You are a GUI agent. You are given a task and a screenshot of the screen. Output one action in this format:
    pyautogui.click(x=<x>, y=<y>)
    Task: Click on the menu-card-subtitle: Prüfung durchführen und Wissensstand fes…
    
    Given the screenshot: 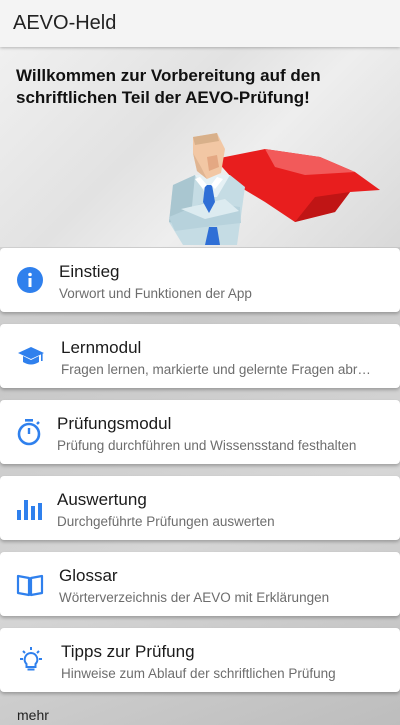 What is the action you would take?
    pyautogui.click(x=207, y=445)
    